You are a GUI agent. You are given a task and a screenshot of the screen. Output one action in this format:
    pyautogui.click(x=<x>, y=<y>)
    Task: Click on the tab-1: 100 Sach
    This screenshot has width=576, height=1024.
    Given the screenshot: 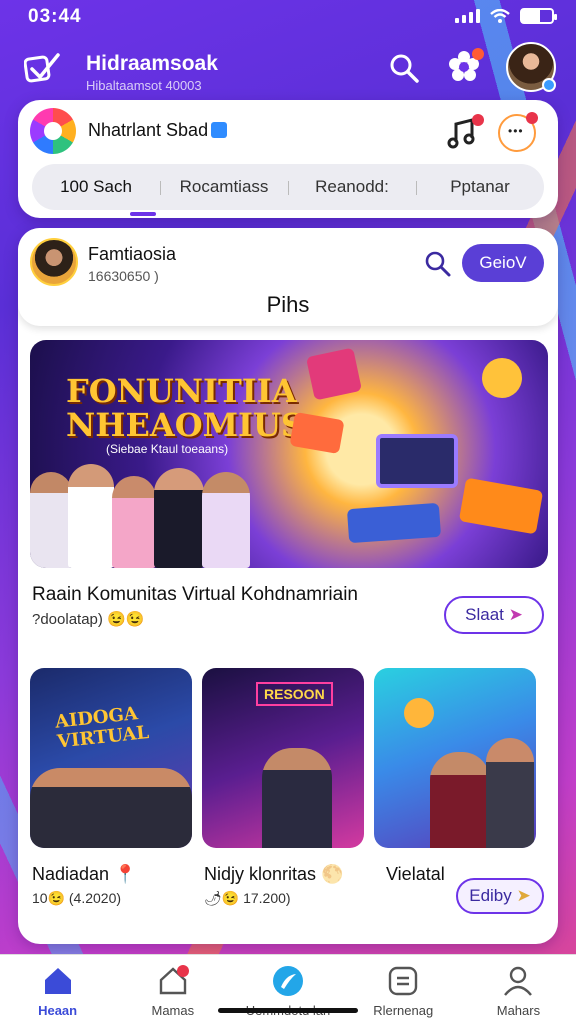 What is the action you would take?
    pyautogui.click(x=96, y=187)
    